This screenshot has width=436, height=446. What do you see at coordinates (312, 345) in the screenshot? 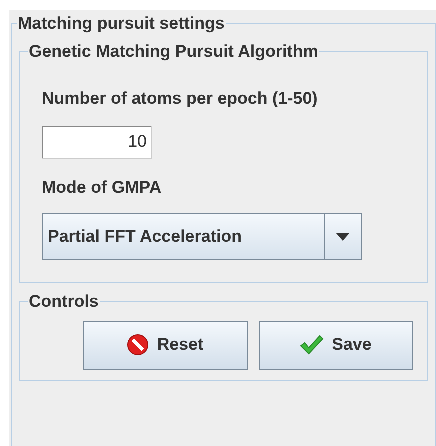
I see `checkmark-icon` at bounding box center [312, 345].